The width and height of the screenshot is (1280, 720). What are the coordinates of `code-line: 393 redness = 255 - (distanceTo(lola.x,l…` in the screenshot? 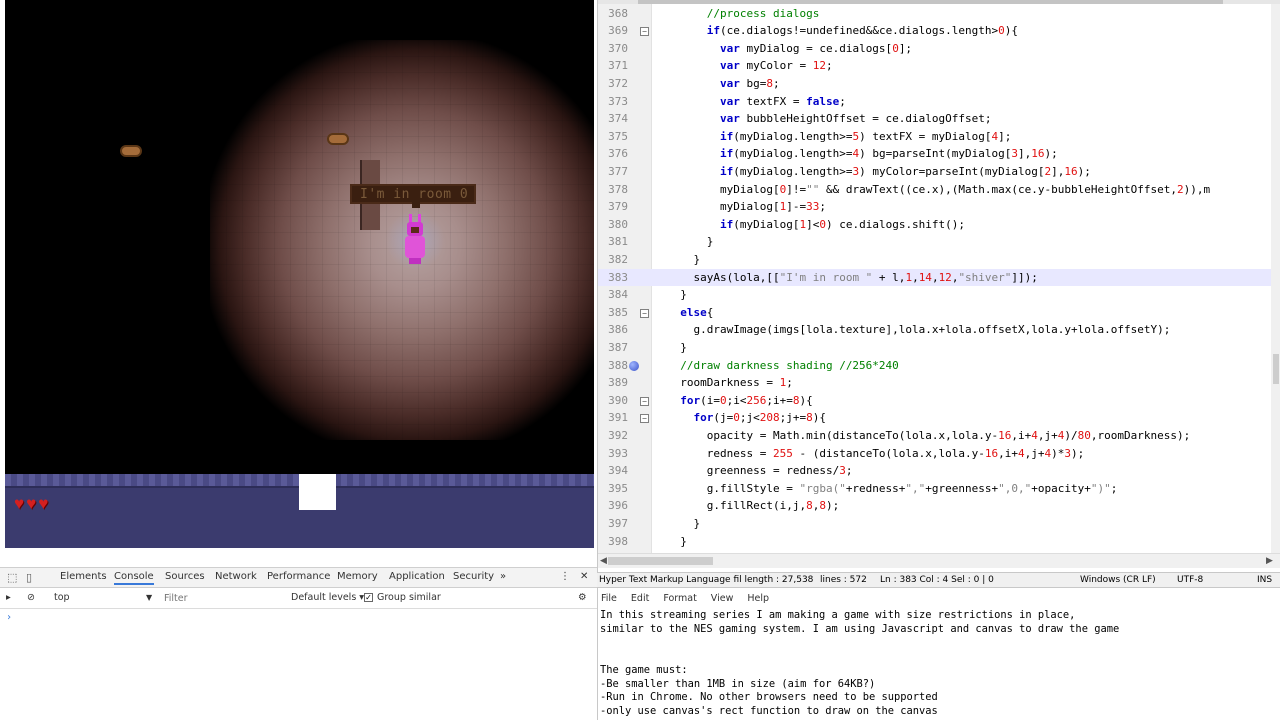 It's located at (939, 454).